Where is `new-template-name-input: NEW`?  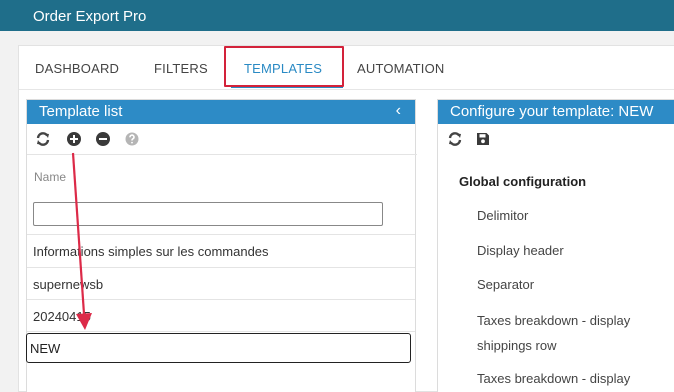 new-template-name-input: NEW is located at coordinates (218, 348).